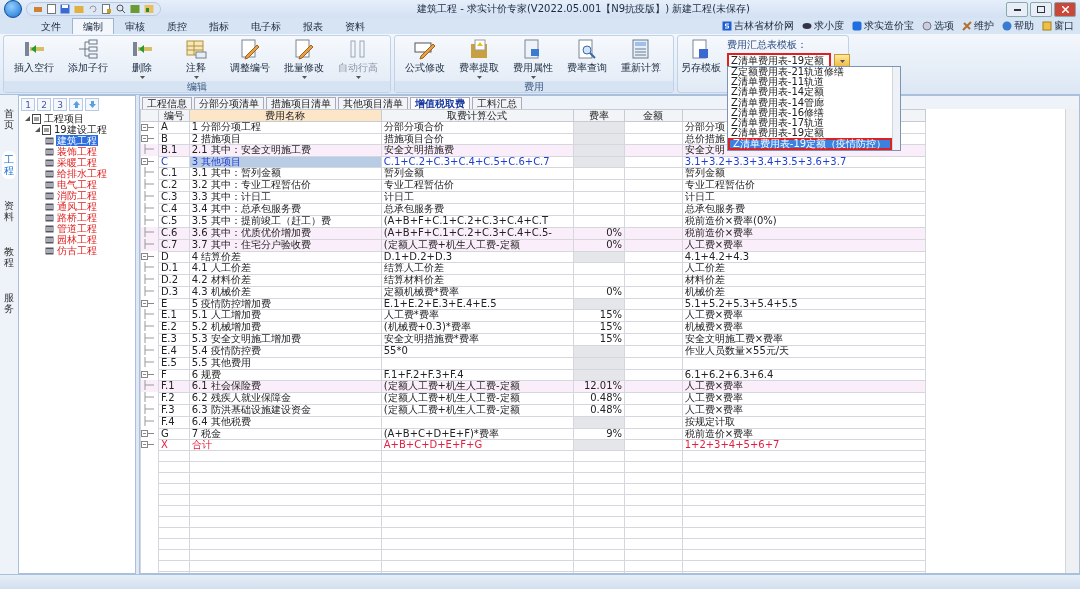  What do you see at coordinates (479, 58) in the screenshot?
I see `ribbon-button: 费率提取` at bounding box center [479, 58].